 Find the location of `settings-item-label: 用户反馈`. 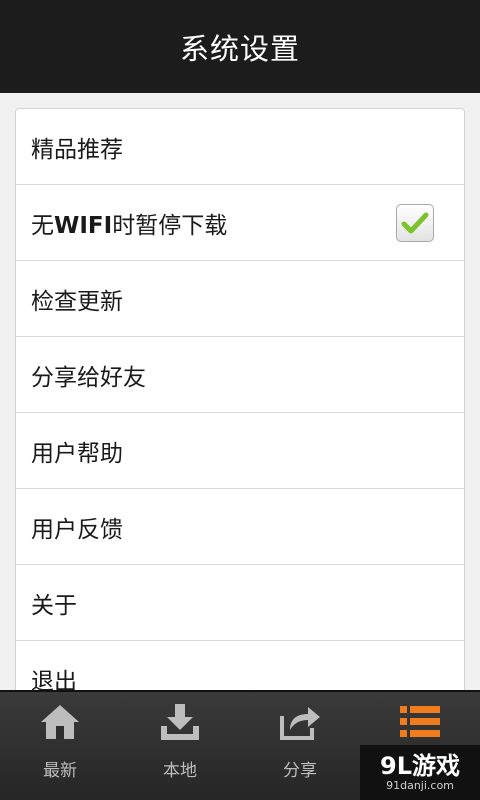

settings-item-label: 用户反馈 is located at coordinates (77, 529).